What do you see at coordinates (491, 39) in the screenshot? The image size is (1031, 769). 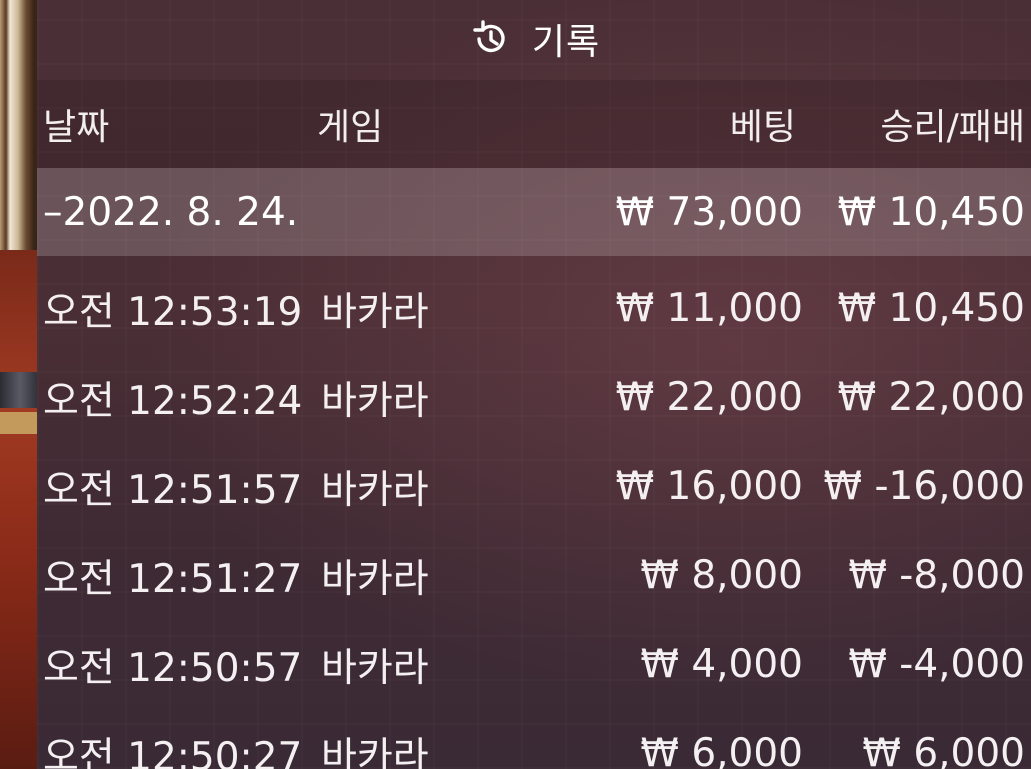 I see `history-icon` at bounding box center [491, 39].